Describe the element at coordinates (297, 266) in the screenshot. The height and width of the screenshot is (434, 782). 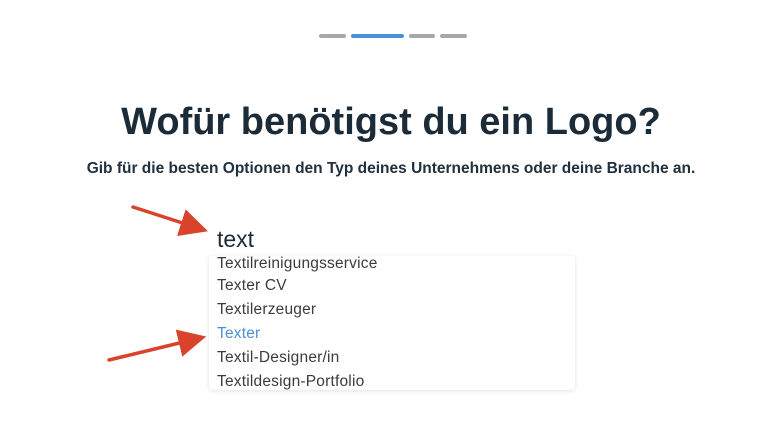
I see `suggestion-item: Textilreinigungsservice` at that location.